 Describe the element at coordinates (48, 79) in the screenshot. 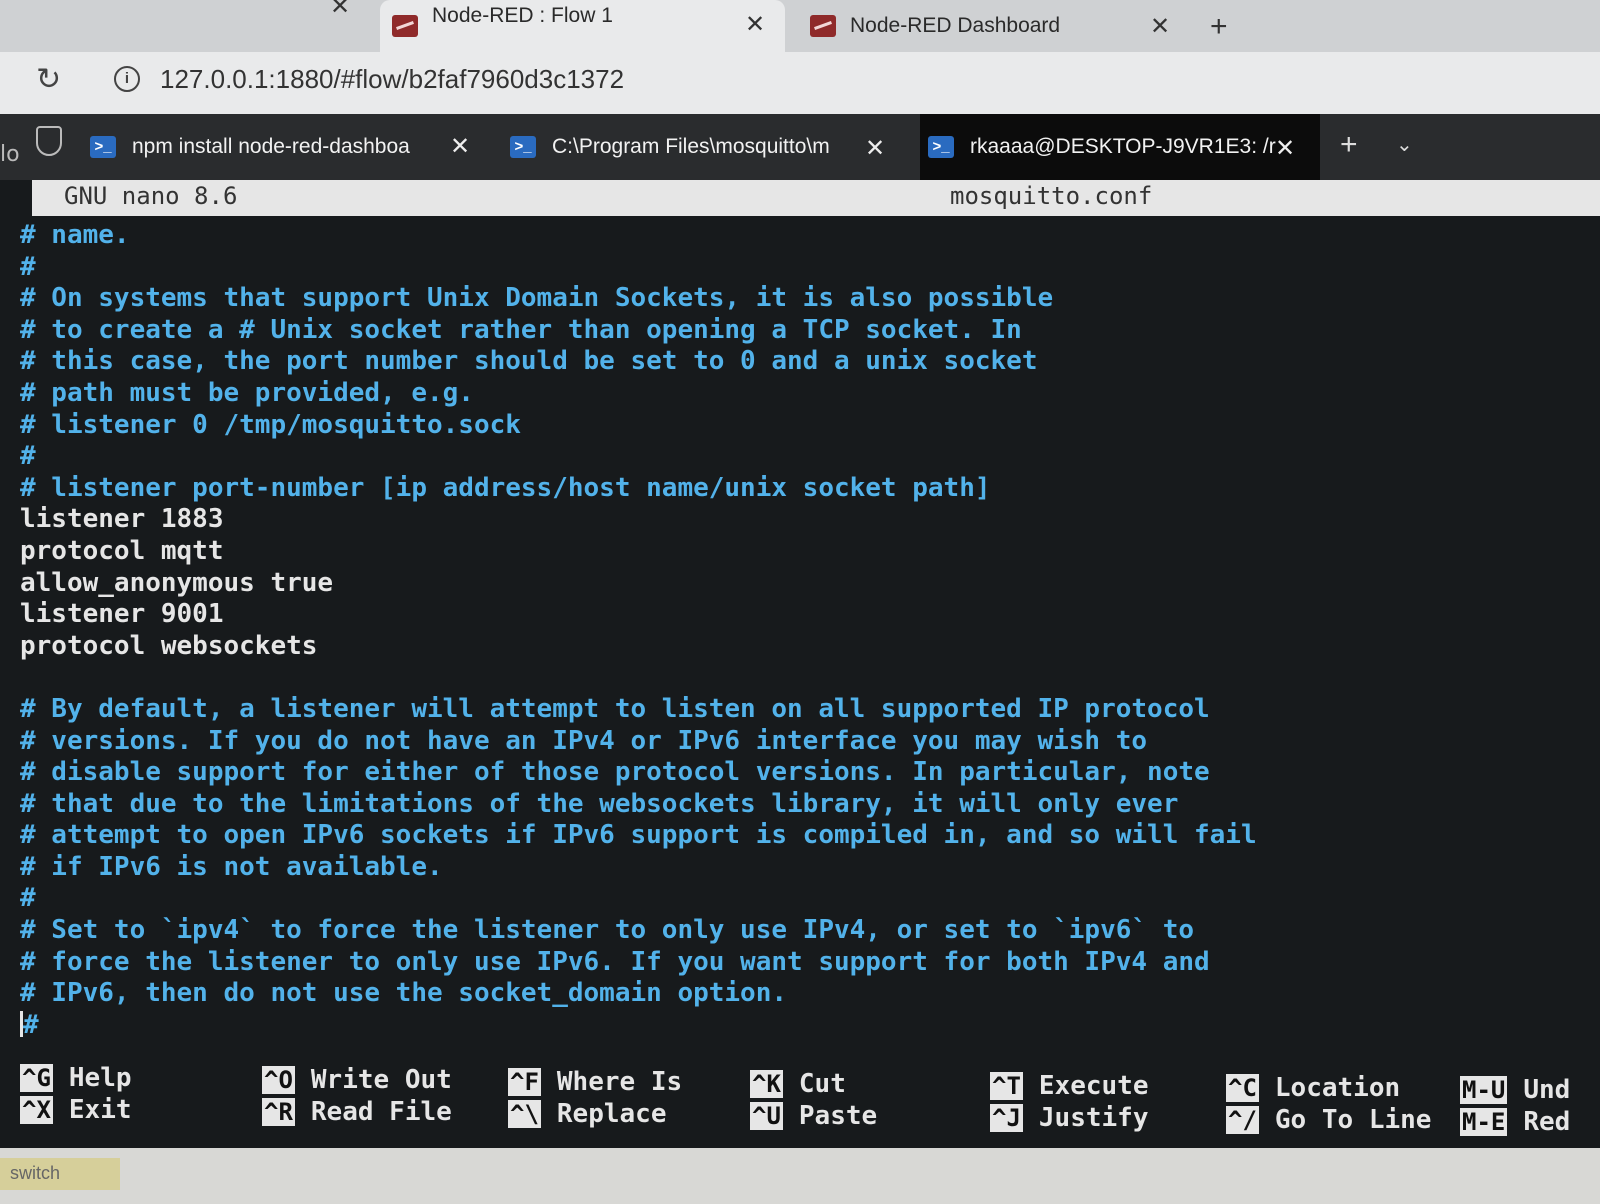

I see `reload-icon: ↻` at that location.